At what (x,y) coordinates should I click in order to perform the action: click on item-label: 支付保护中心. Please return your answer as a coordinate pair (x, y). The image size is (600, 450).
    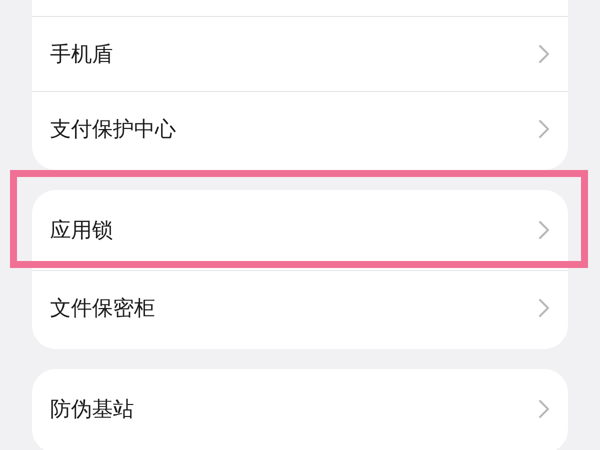
    Looking at the image, I should click on (113, 129).